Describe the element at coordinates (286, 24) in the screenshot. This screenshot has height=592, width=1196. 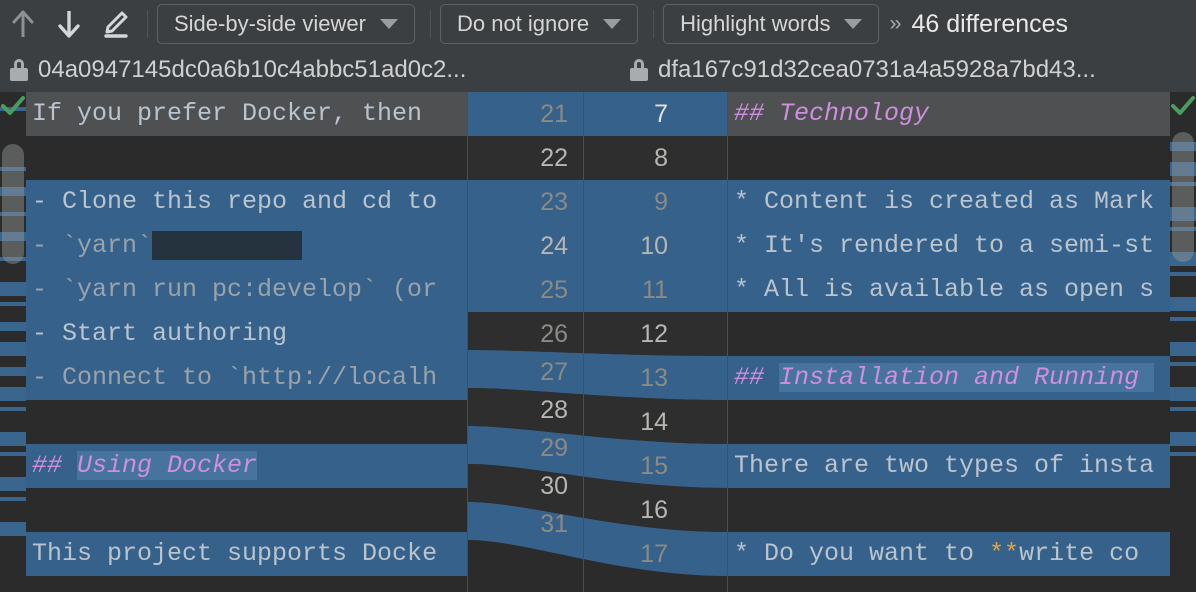
I see `viewer-mode-dropdown: Side-by-side viewer` at that location.